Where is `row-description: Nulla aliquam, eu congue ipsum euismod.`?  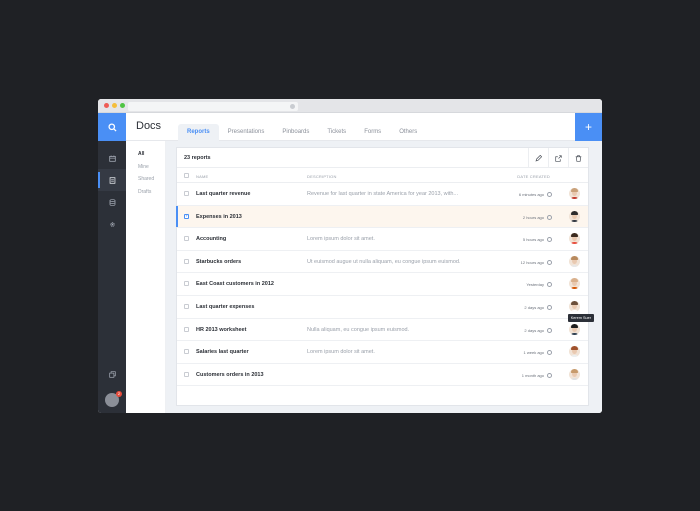
row-description: Nulla aliquam, eu congue ipsum euismod. is located at coordinates (358, 329).